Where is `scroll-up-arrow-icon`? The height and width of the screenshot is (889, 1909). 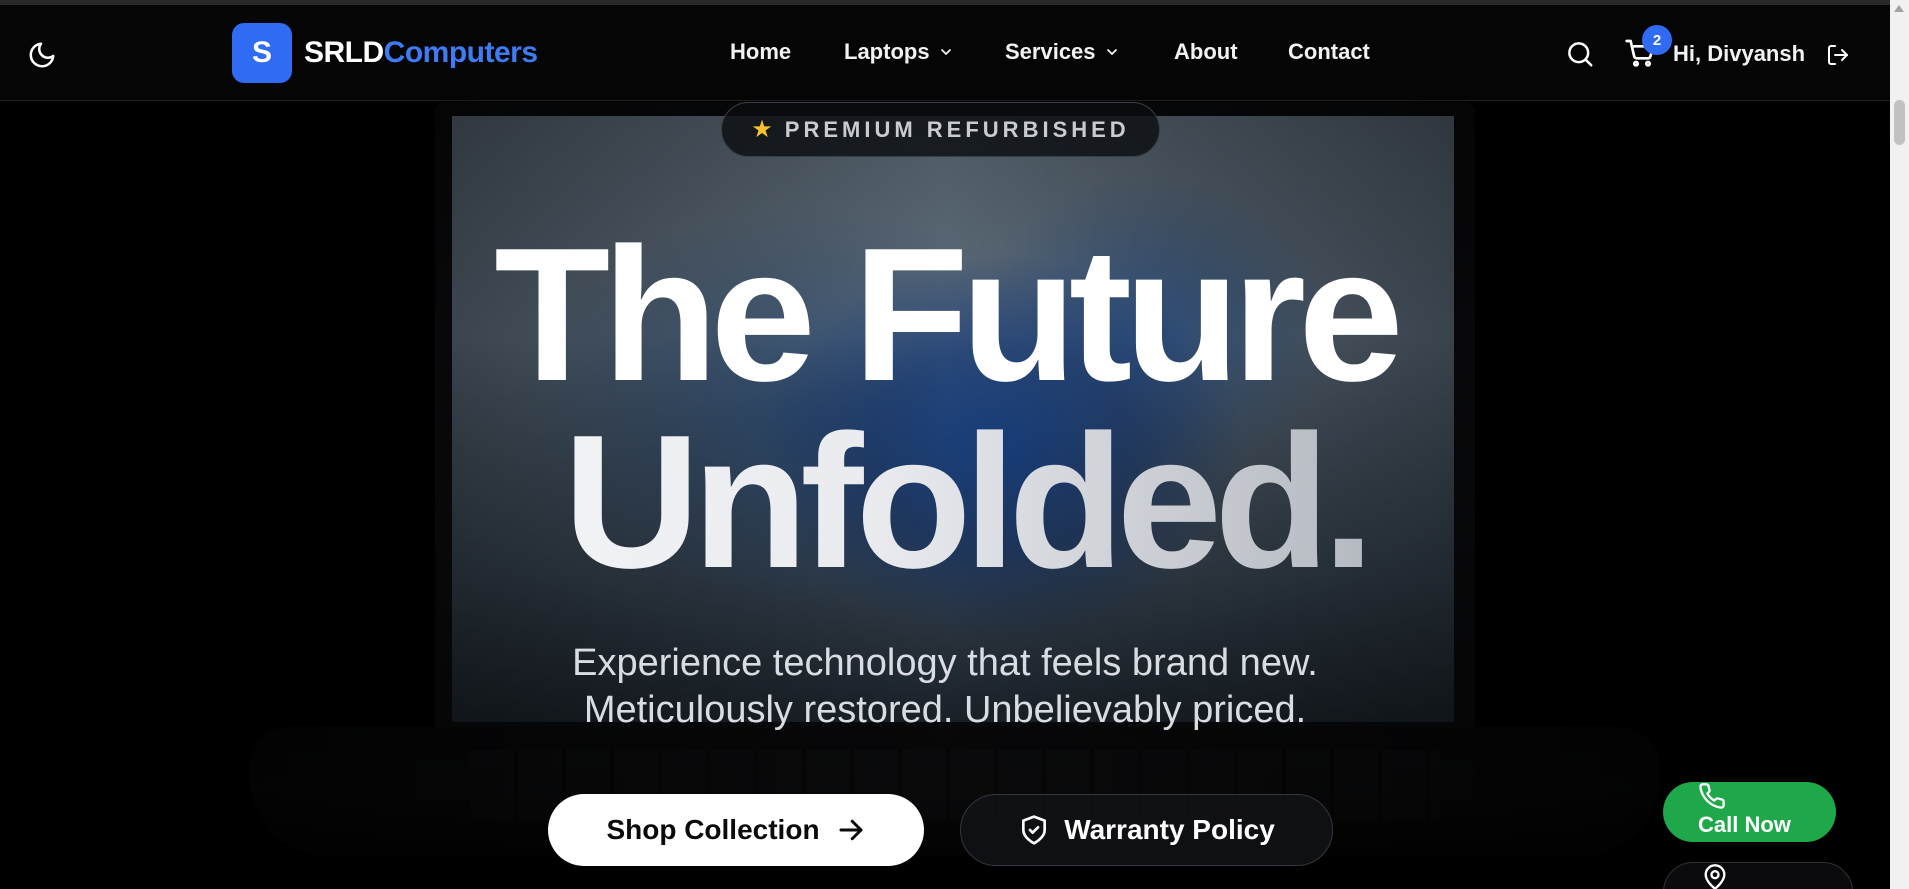 scroll-up-arrow-icon is located at coordinates (1899, 8).